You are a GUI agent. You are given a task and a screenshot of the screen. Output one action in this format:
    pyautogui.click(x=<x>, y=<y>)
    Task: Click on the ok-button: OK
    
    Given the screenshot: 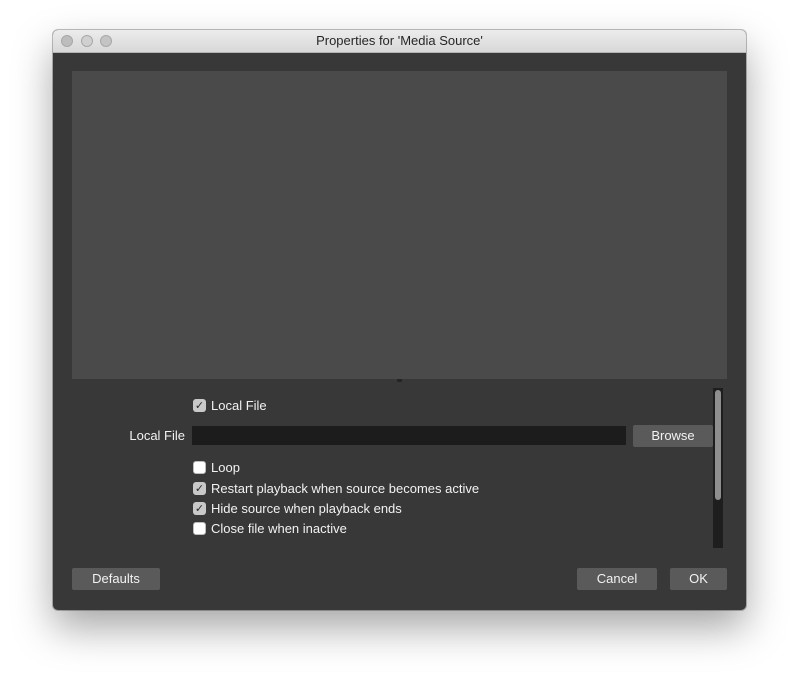 What is the action you would take?
    pyautogui.click(x=698, y=579)
    